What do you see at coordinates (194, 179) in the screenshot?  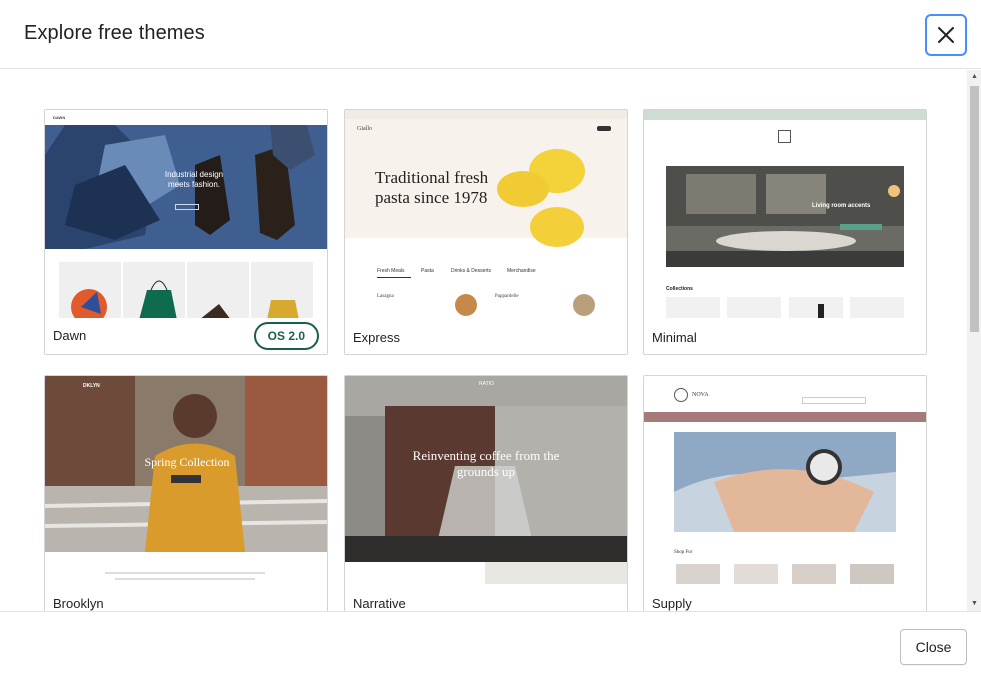 I see `dawn-hero-text: Industrial design meets fashion.` at bounding box center [194, 179].